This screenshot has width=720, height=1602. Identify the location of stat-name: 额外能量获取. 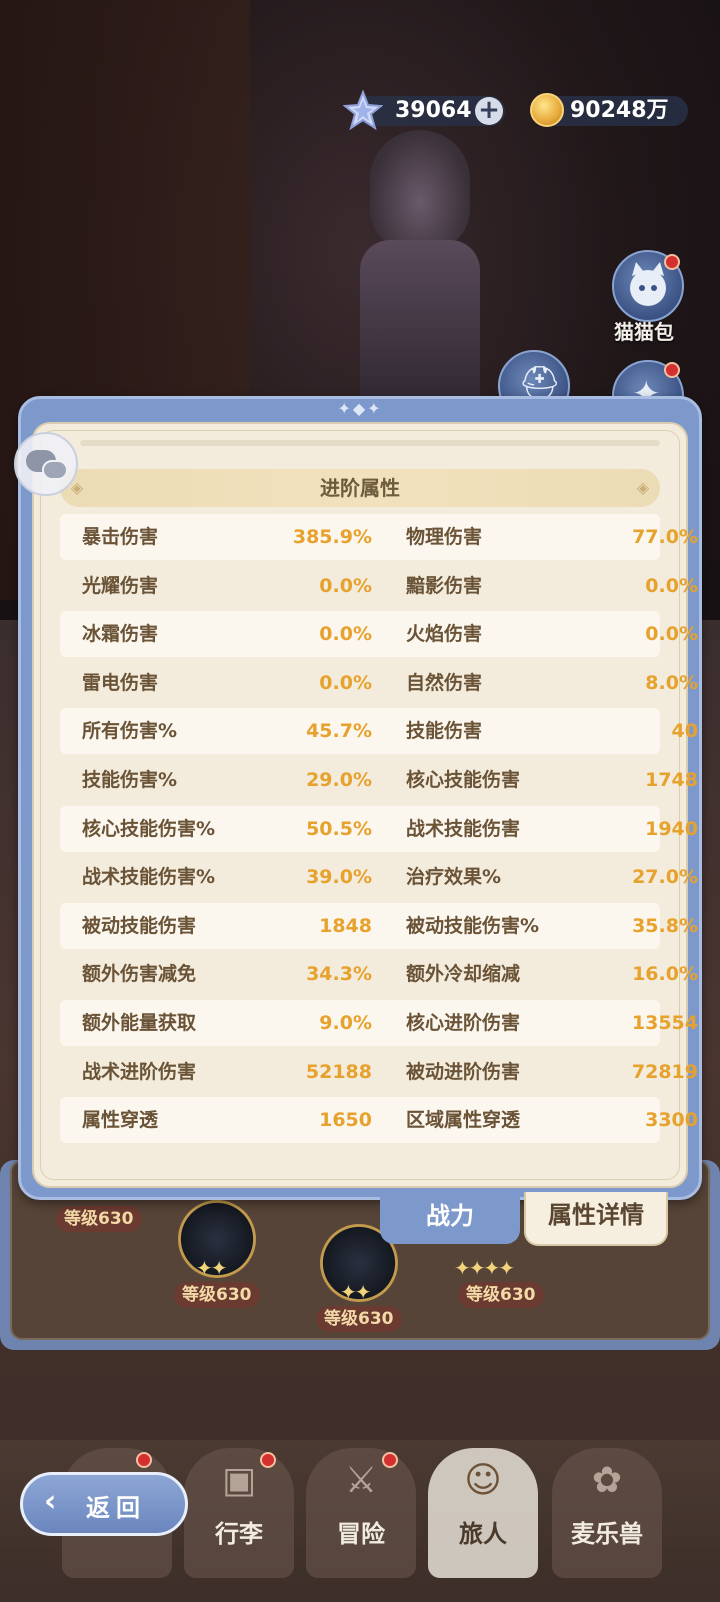
(139, 1022).